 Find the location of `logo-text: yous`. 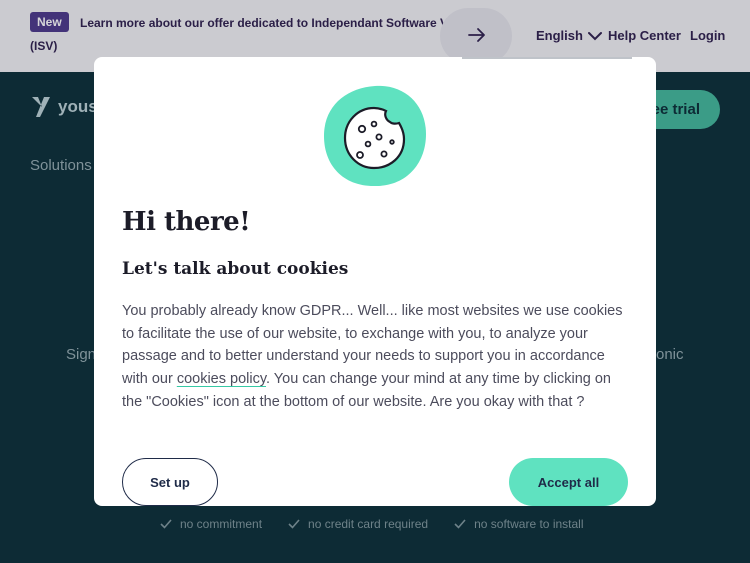

logo-text: yous is located at coordinates (78, 106).